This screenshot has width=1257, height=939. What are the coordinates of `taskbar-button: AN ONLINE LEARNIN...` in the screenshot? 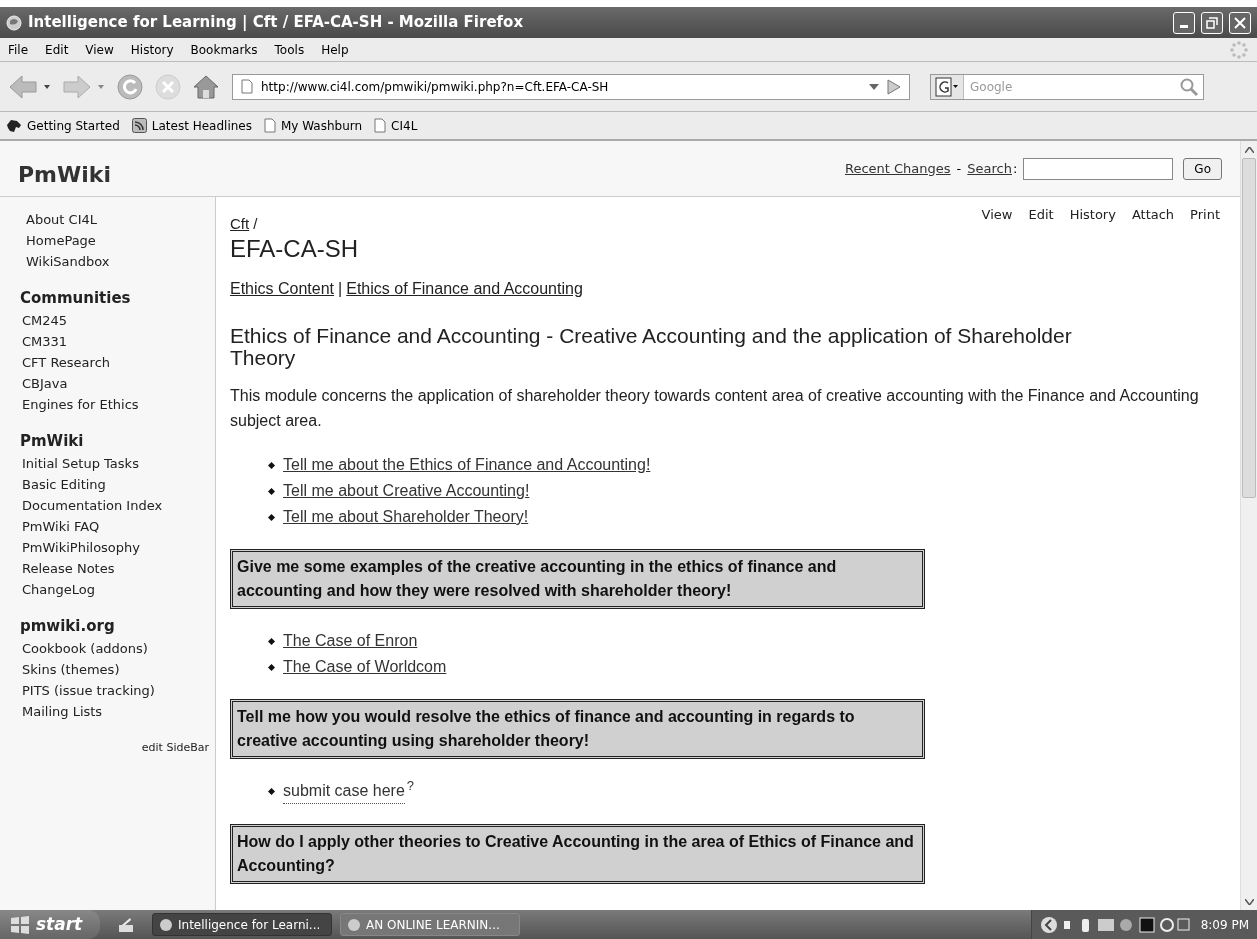 It's located at (430, 924).